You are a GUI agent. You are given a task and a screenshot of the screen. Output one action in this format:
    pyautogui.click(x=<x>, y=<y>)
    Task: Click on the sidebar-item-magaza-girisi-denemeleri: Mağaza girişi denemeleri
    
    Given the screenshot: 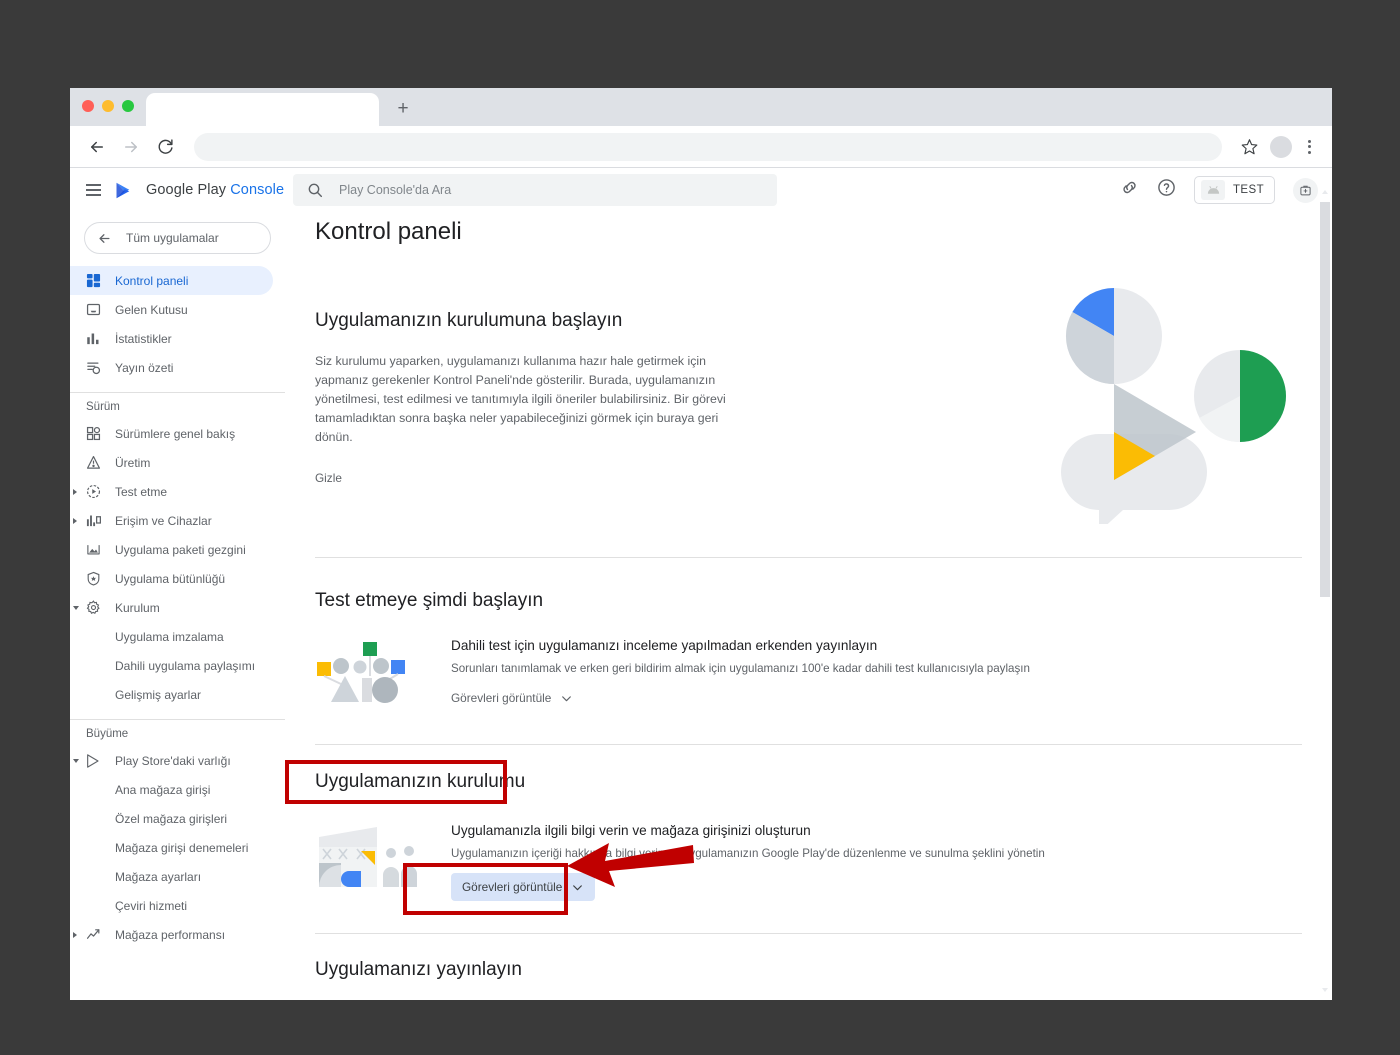 What is the action you would take?
    pyautogui.click(x=171, y=847)
    